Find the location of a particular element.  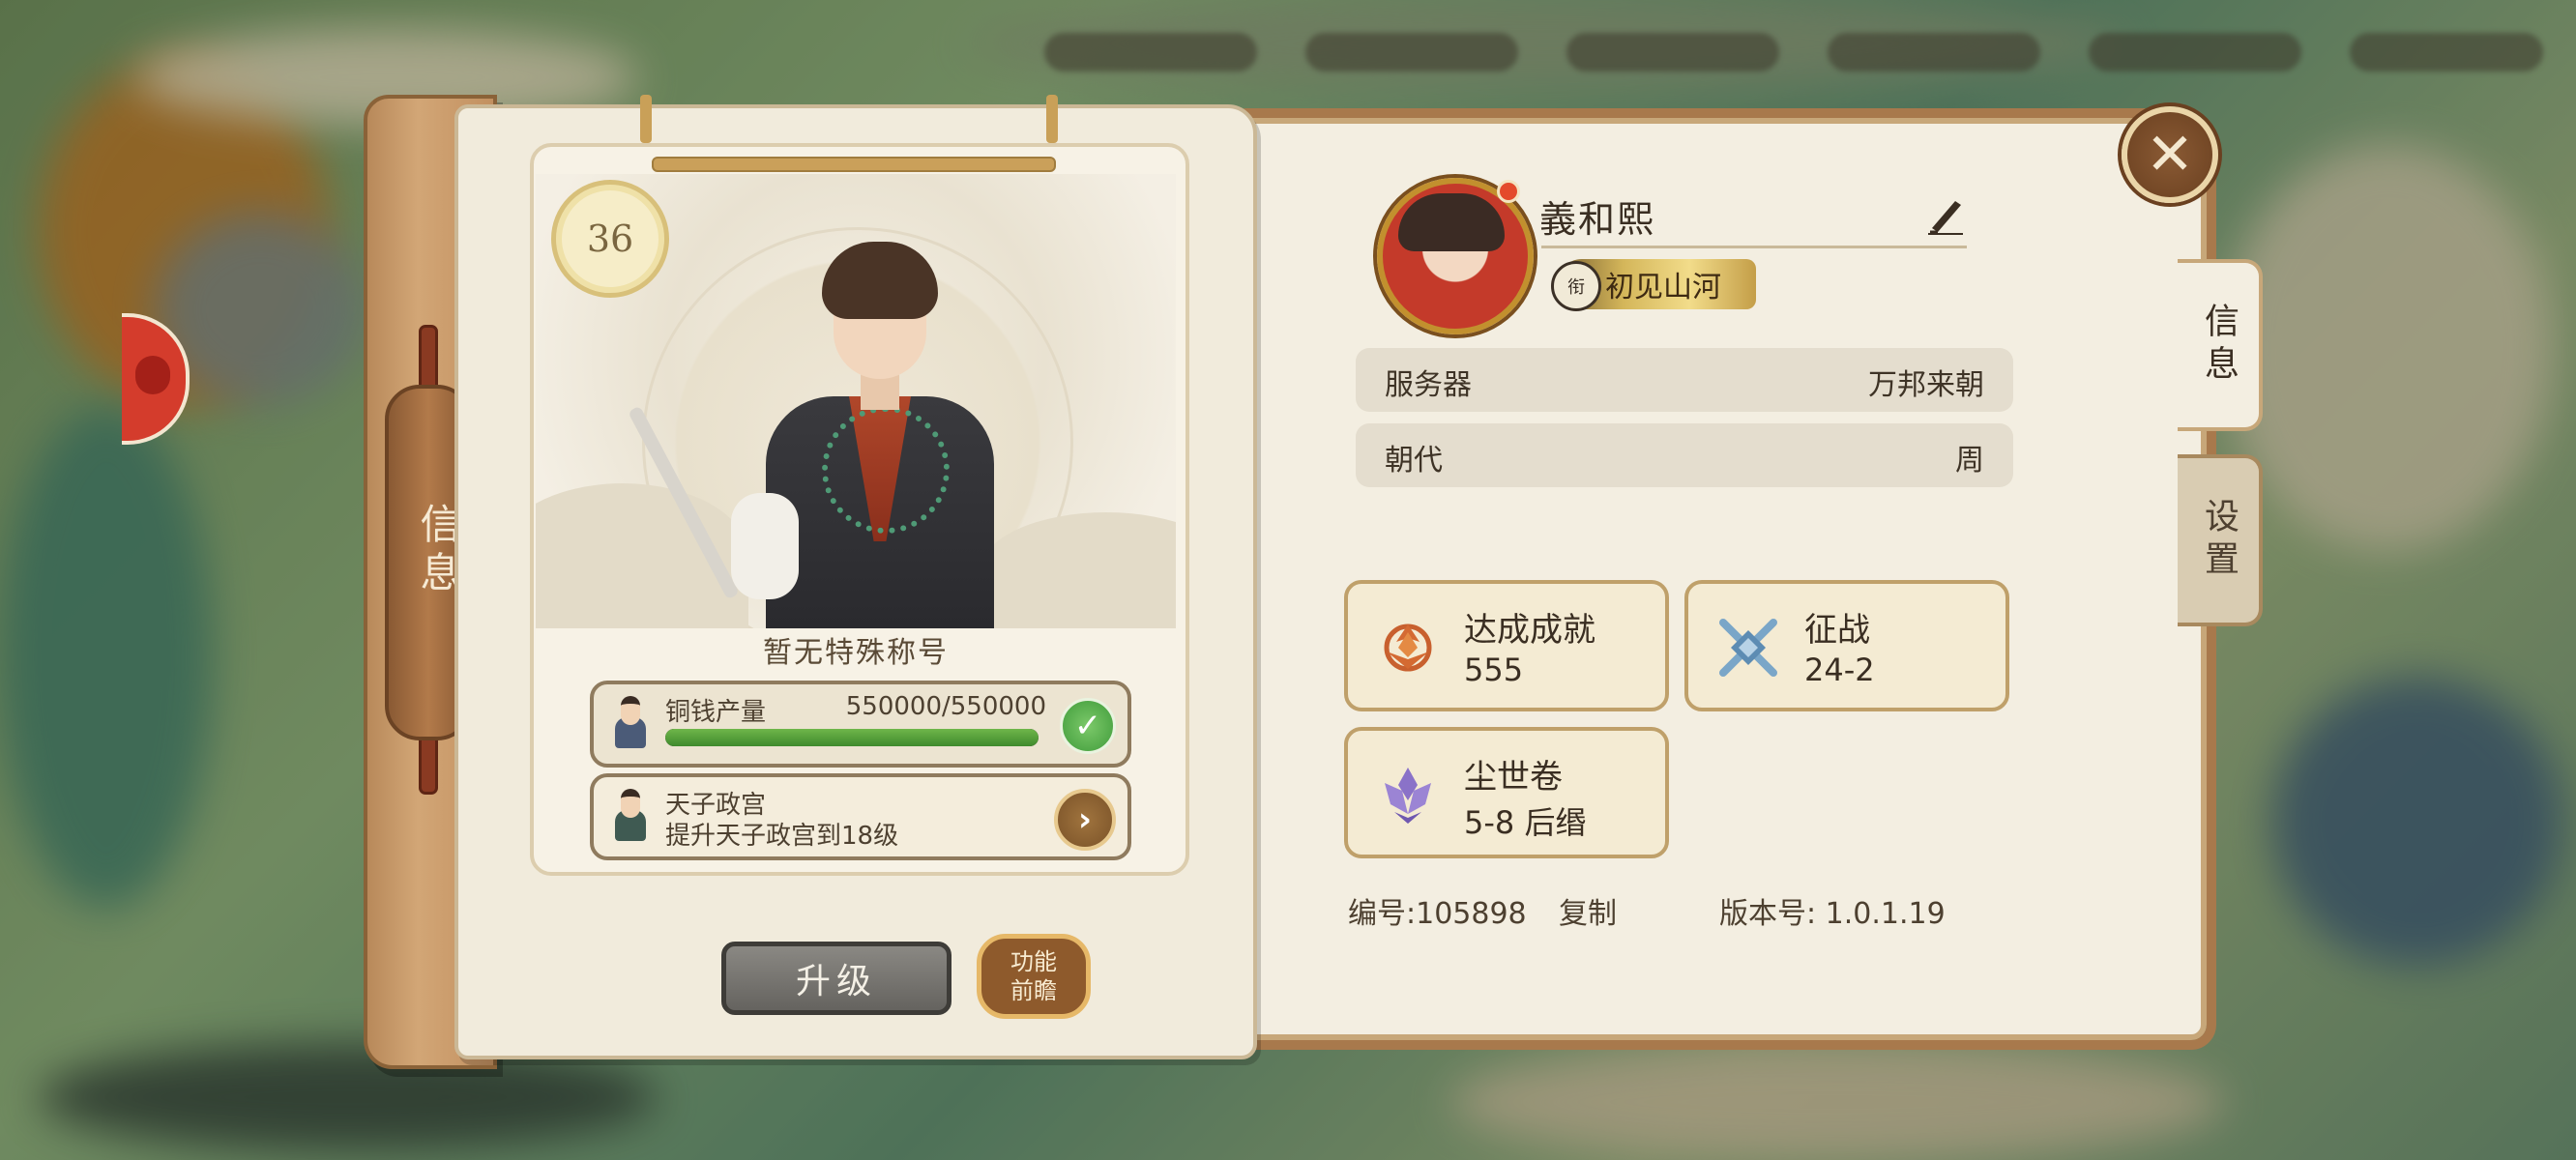

brush-edit-icon is located at coordinates (1945, 214).